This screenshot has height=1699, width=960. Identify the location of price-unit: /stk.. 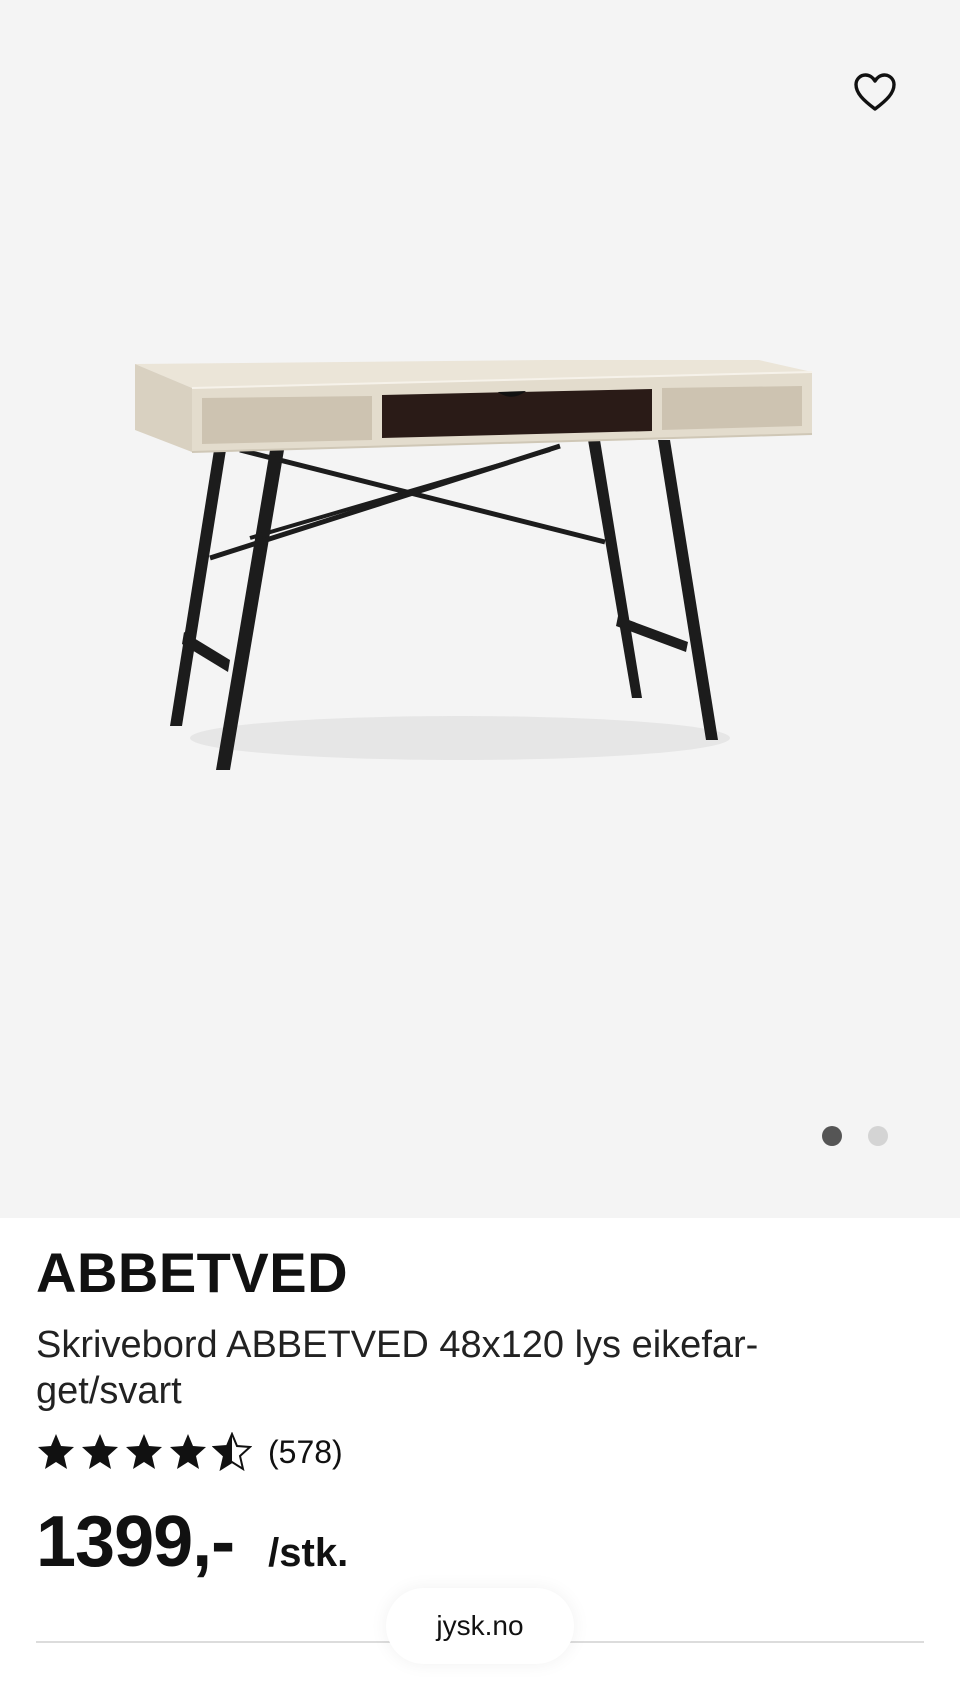
(308, 1553).